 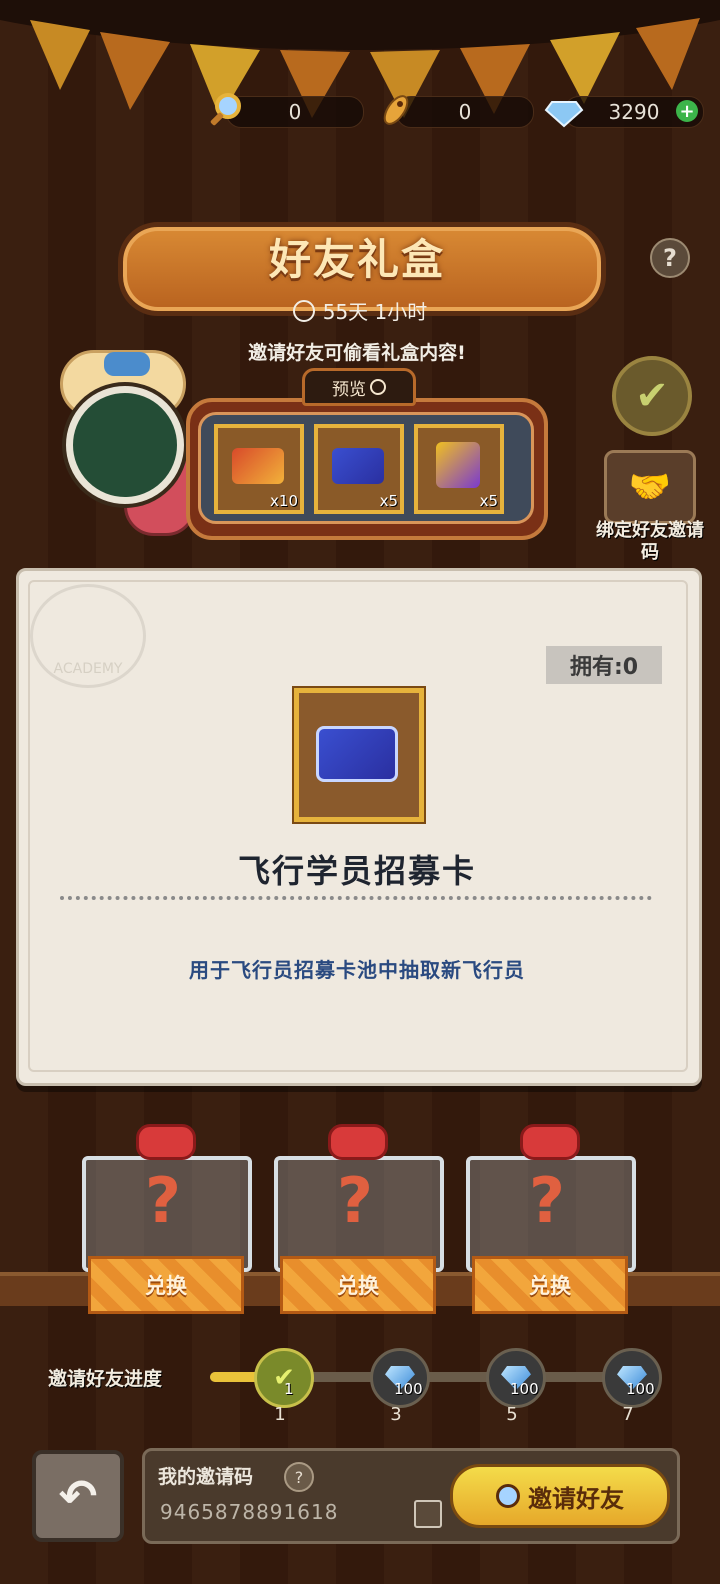 I want to click on magnifier-count: 0, so click(x=295, y=112).